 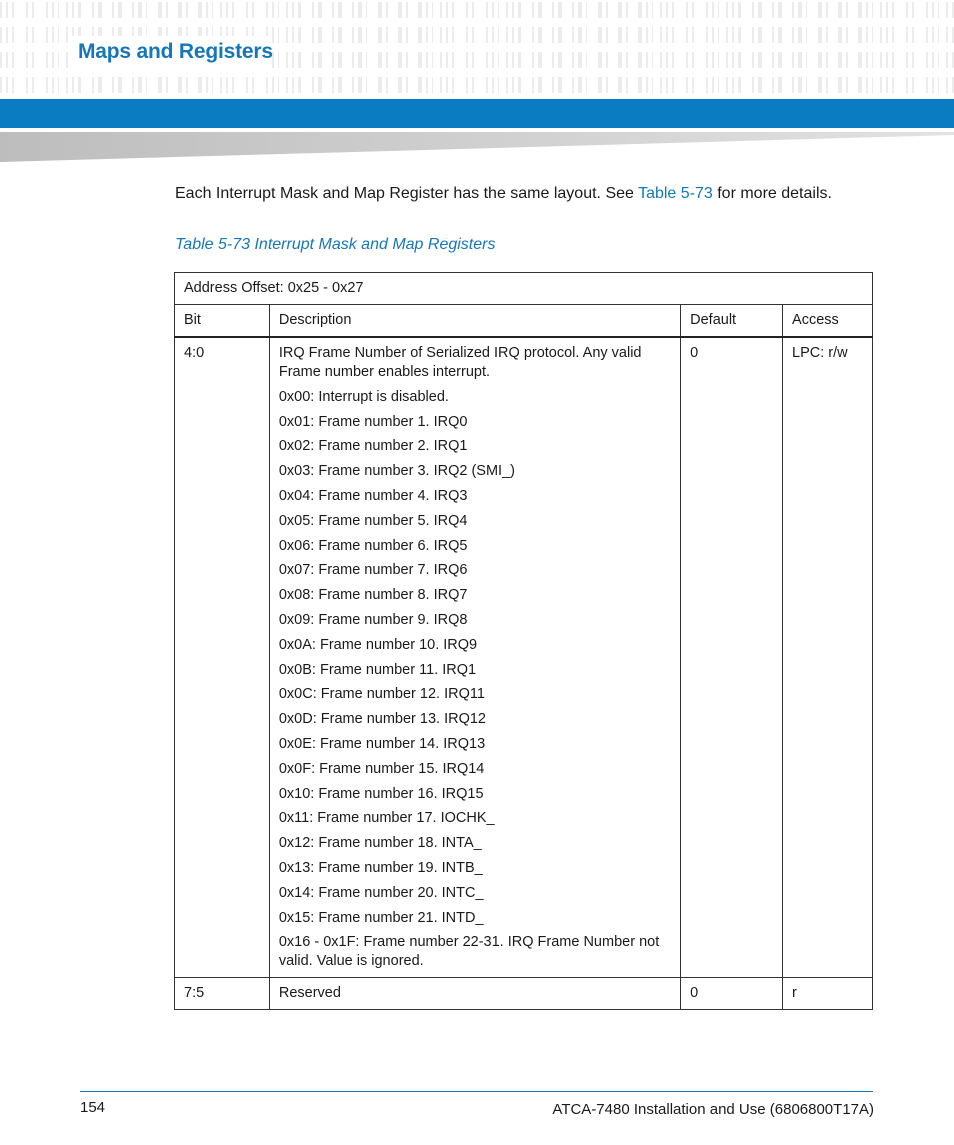 What do you see at coordinates (380, 867) in the screenshot?
I see `description-line: 0x13: Frame number 19. INTB_` at bounding box center [380, 867].